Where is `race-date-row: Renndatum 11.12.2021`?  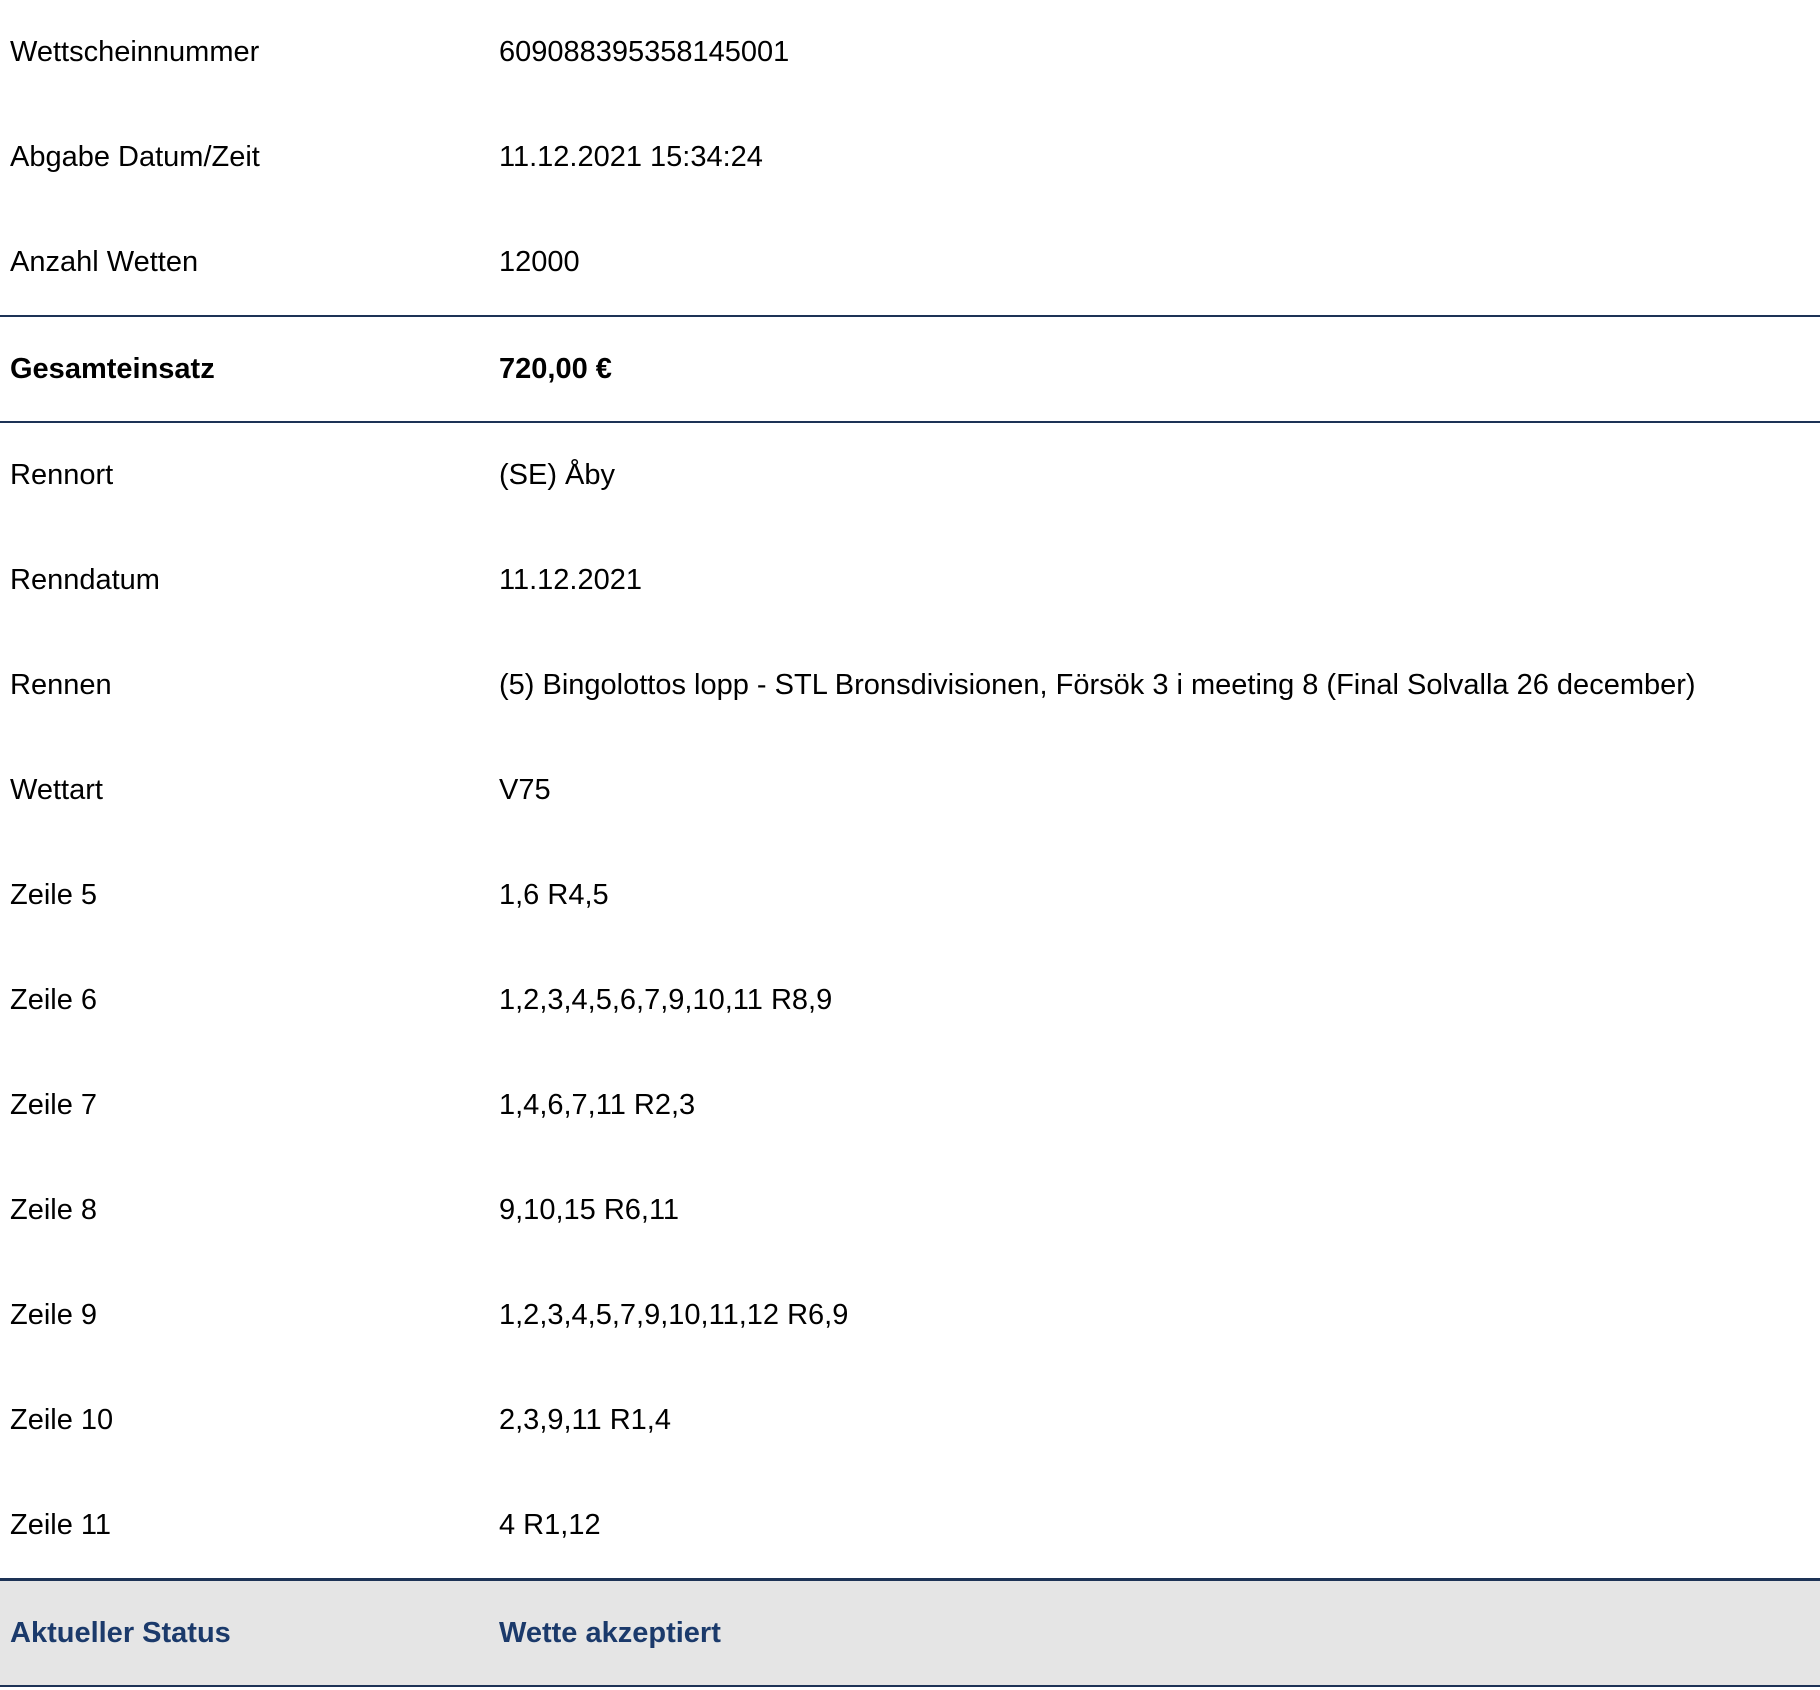 race-date-row: Renndatum 11.12.2021 is located at coordinates (910, 580).